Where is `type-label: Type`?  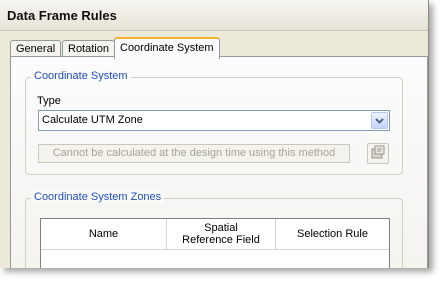
type-label: Type is located at coordinates (49, 101).